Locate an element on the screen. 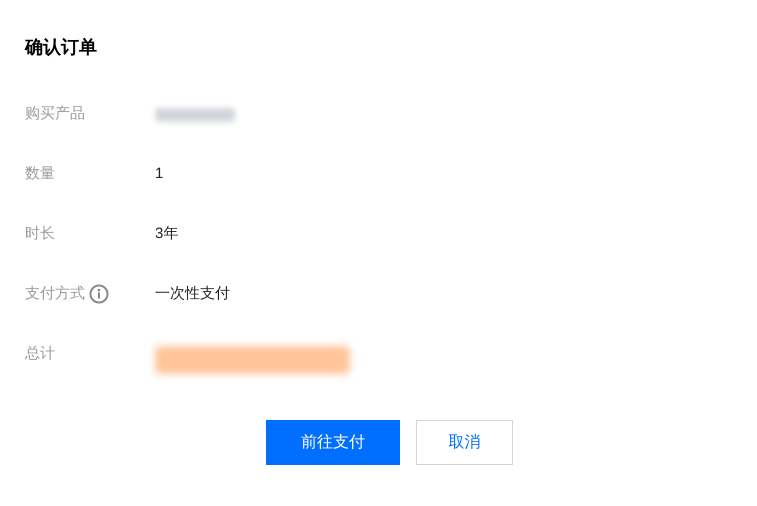  field-label: 总计 is located at coordinates (40, 354).